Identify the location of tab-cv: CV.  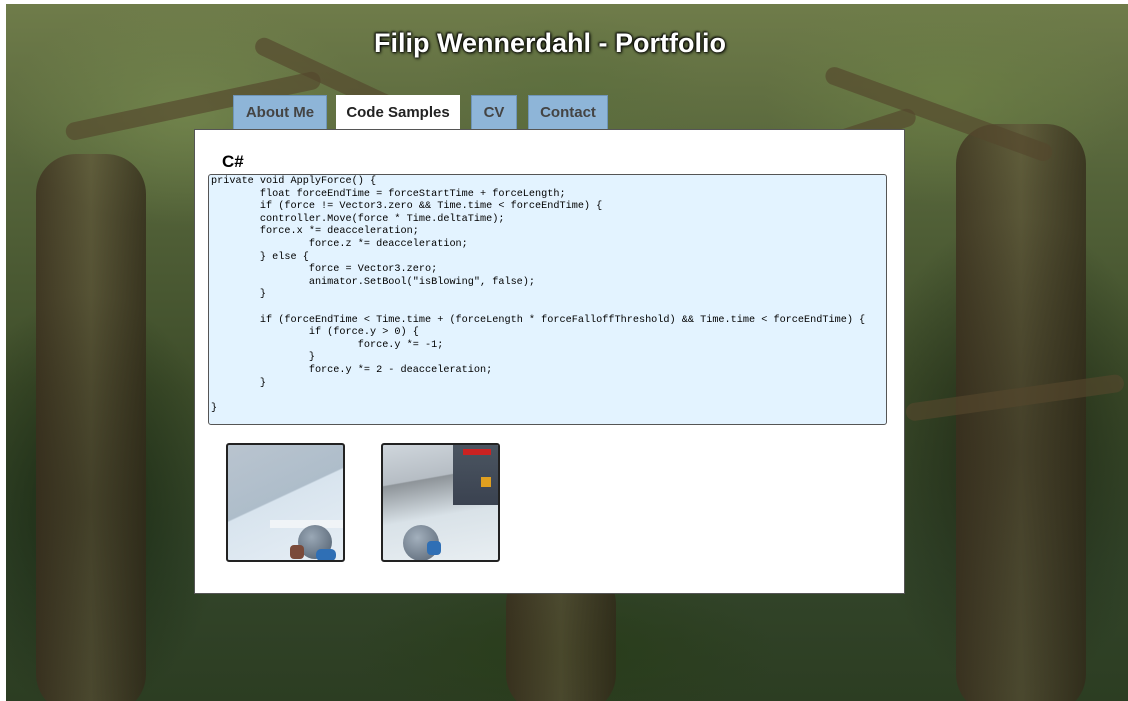
(494, 112).